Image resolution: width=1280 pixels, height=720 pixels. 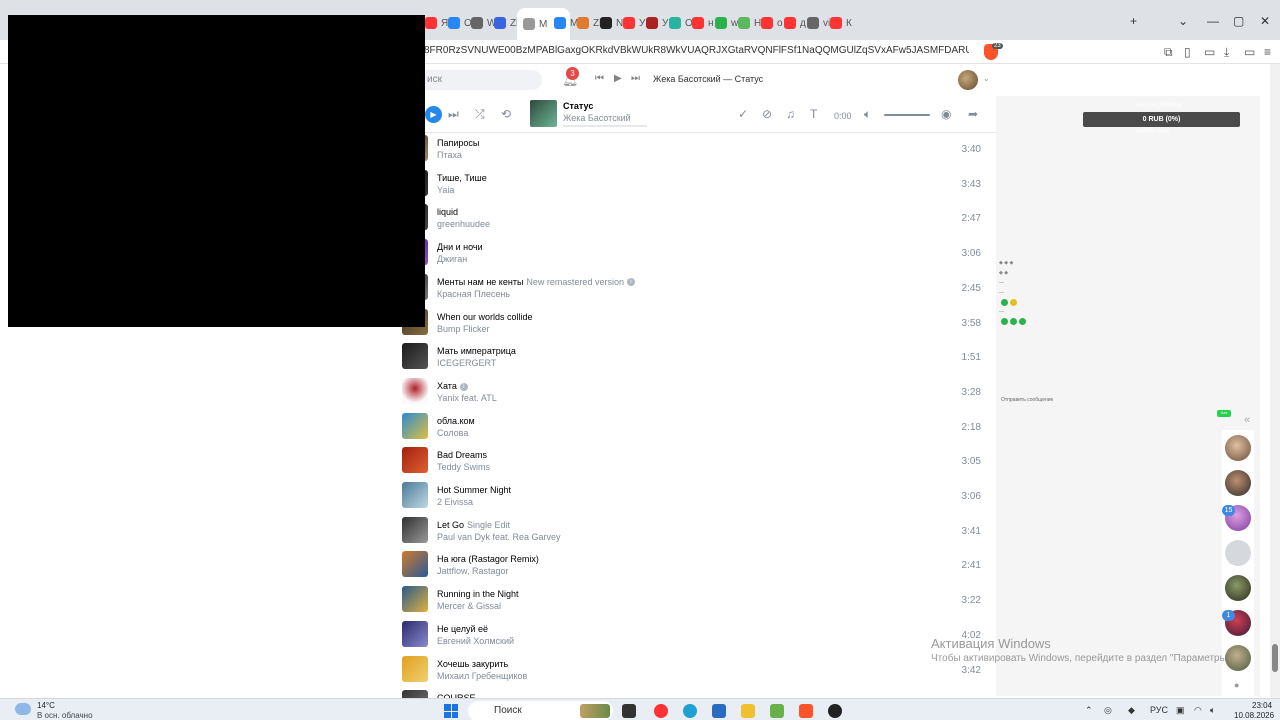 What do you see at coordinates (451, 711) in the screenshot?
I see `start-button` at bounding box center [451, 711].